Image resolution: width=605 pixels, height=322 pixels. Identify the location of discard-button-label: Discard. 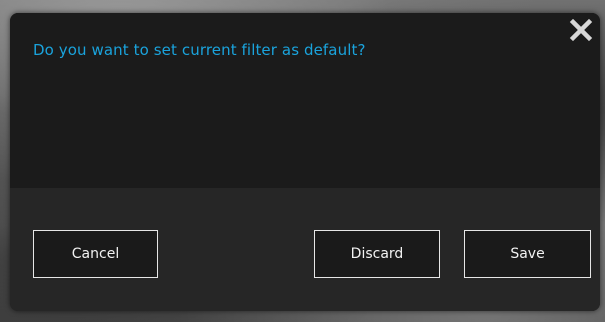
(377, 254).